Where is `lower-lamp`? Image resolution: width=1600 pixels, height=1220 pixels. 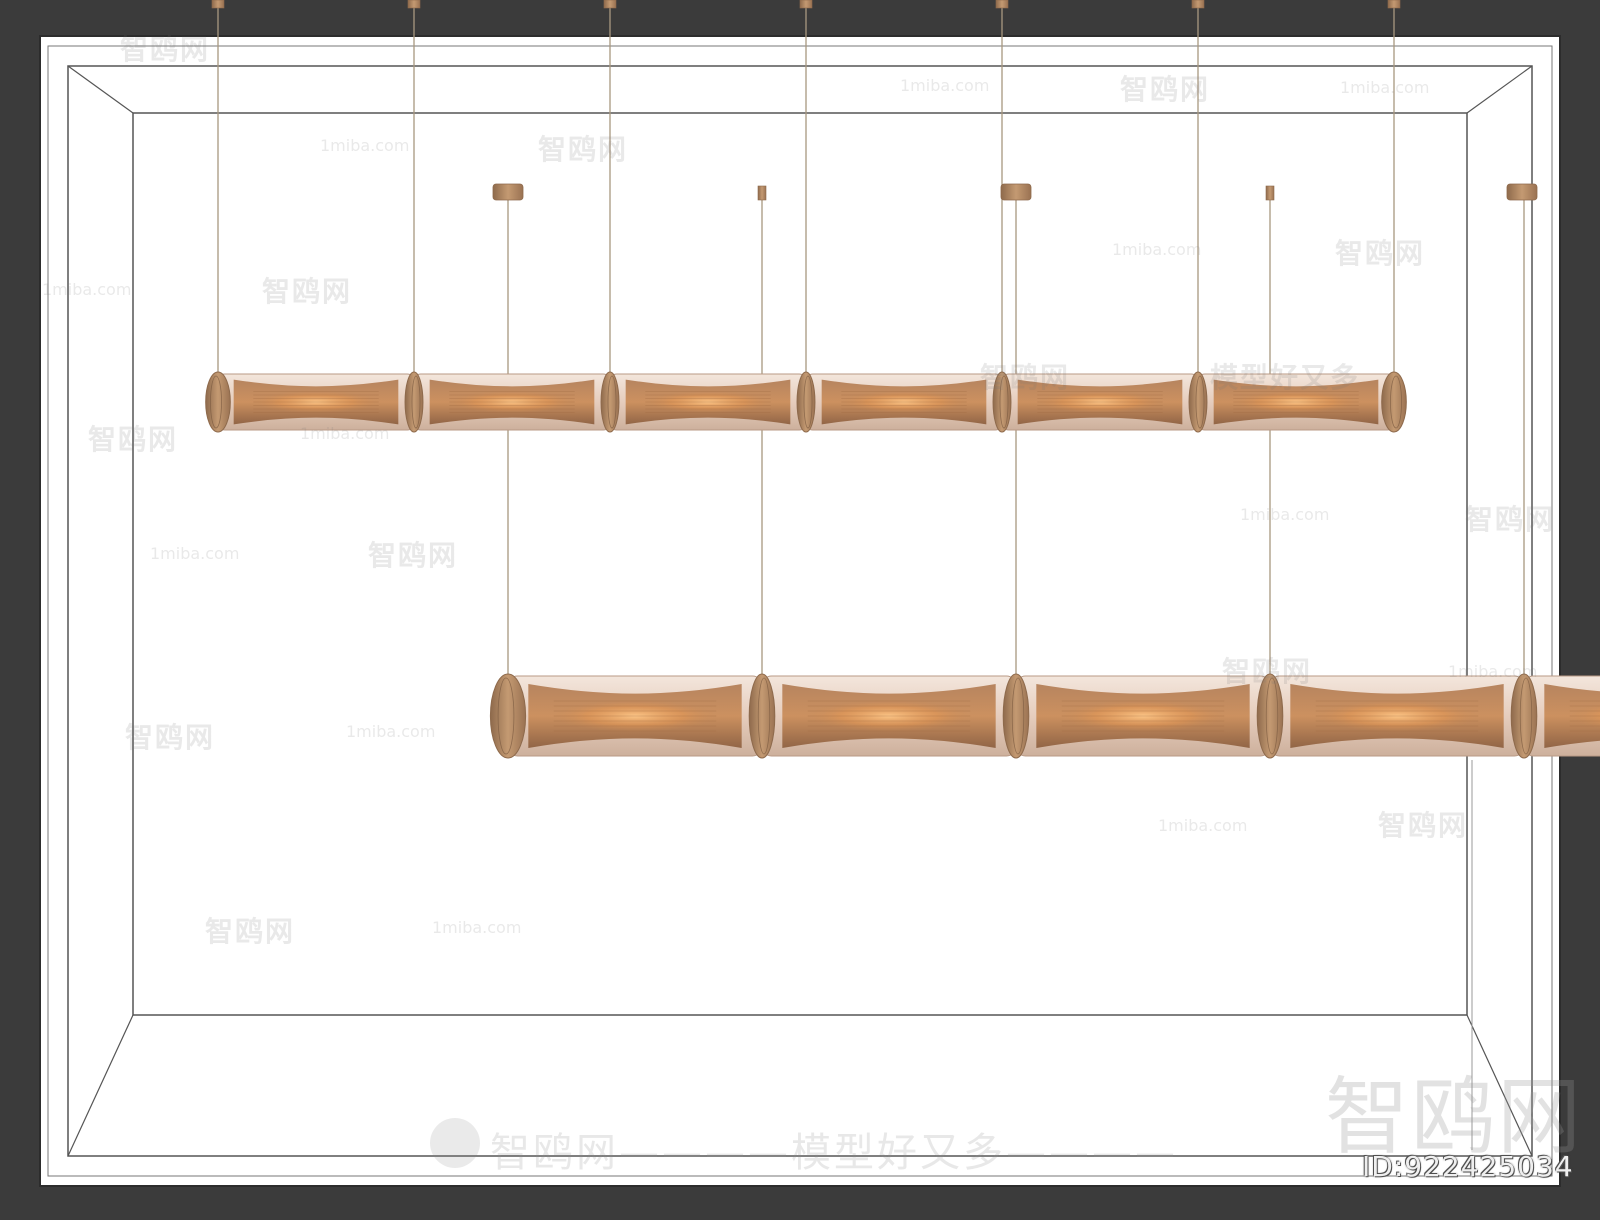
lower-lamp is located at coordinates (1044, 716).